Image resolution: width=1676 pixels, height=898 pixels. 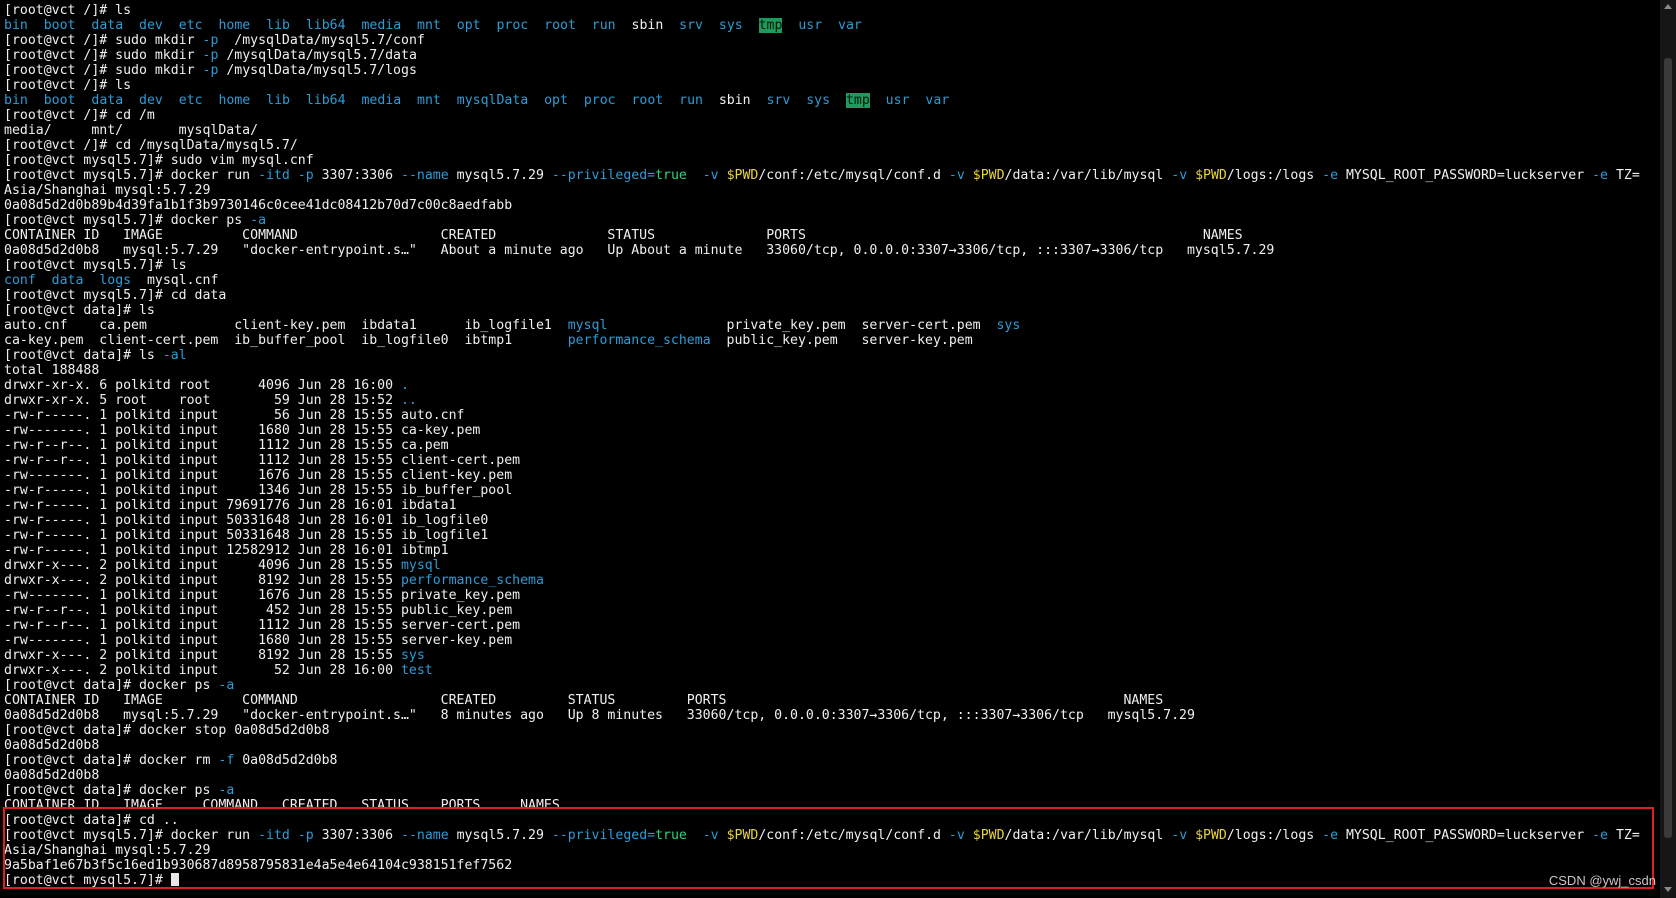 I want to click on terminal-line: conf data logs mysql.cnf, so click(x=829, y=280).